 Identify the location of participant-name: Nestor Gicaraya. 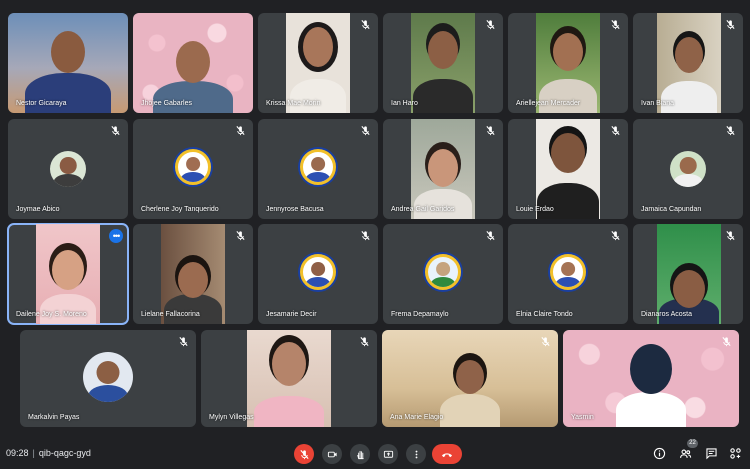
(41, 103).